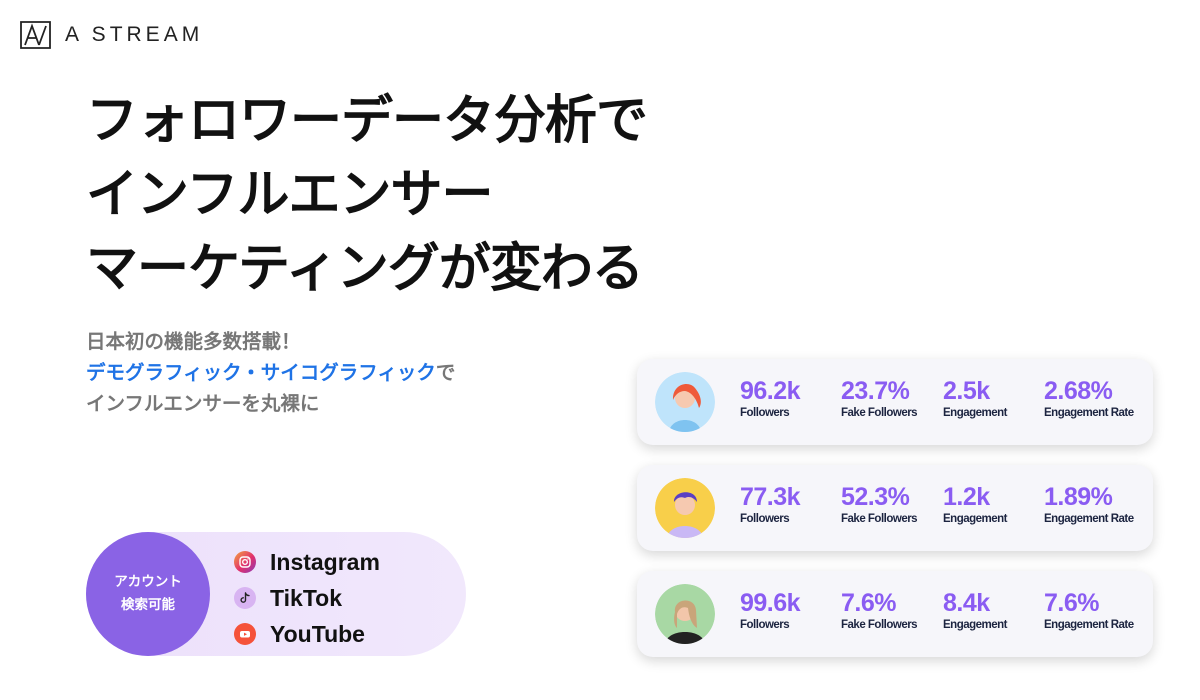 The width and height of the screenshot is (1200, 700). I want to click on instagram-icon, so click(245, 562).